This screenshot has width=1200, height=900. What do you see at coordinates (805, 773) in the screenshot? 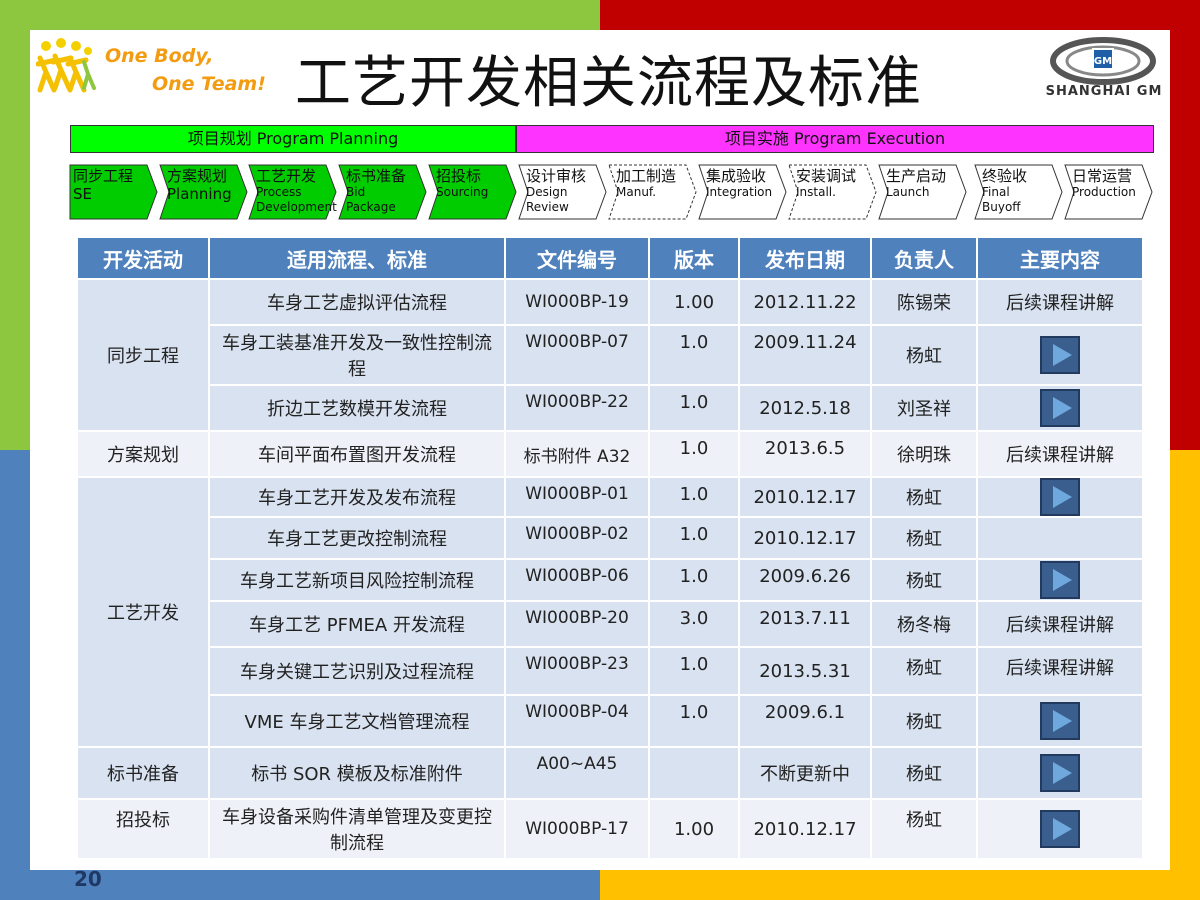
I see `date-cell: 不断更新中` at bounding box center [805, 773].